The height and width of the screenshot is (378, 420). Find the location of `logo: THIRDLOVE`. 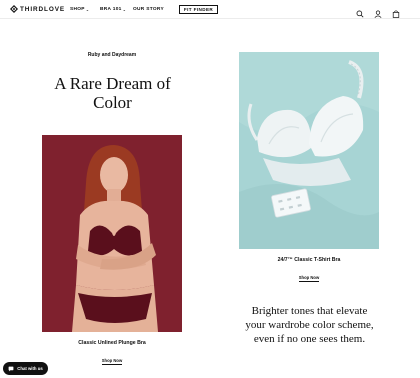

logo: THIRDLOVE is located at coordinates (37, 9).